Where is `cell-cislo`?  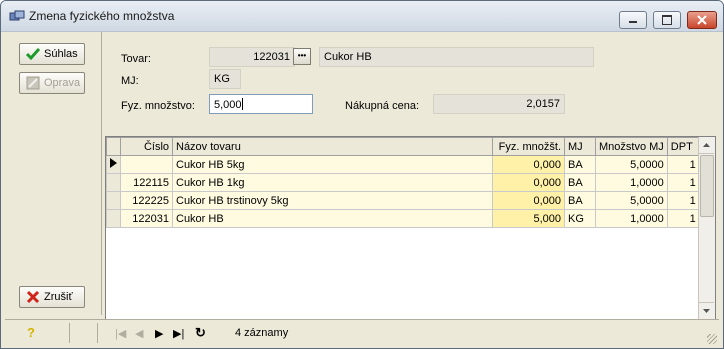 cell-cislo is located at coordinates (146, 164).